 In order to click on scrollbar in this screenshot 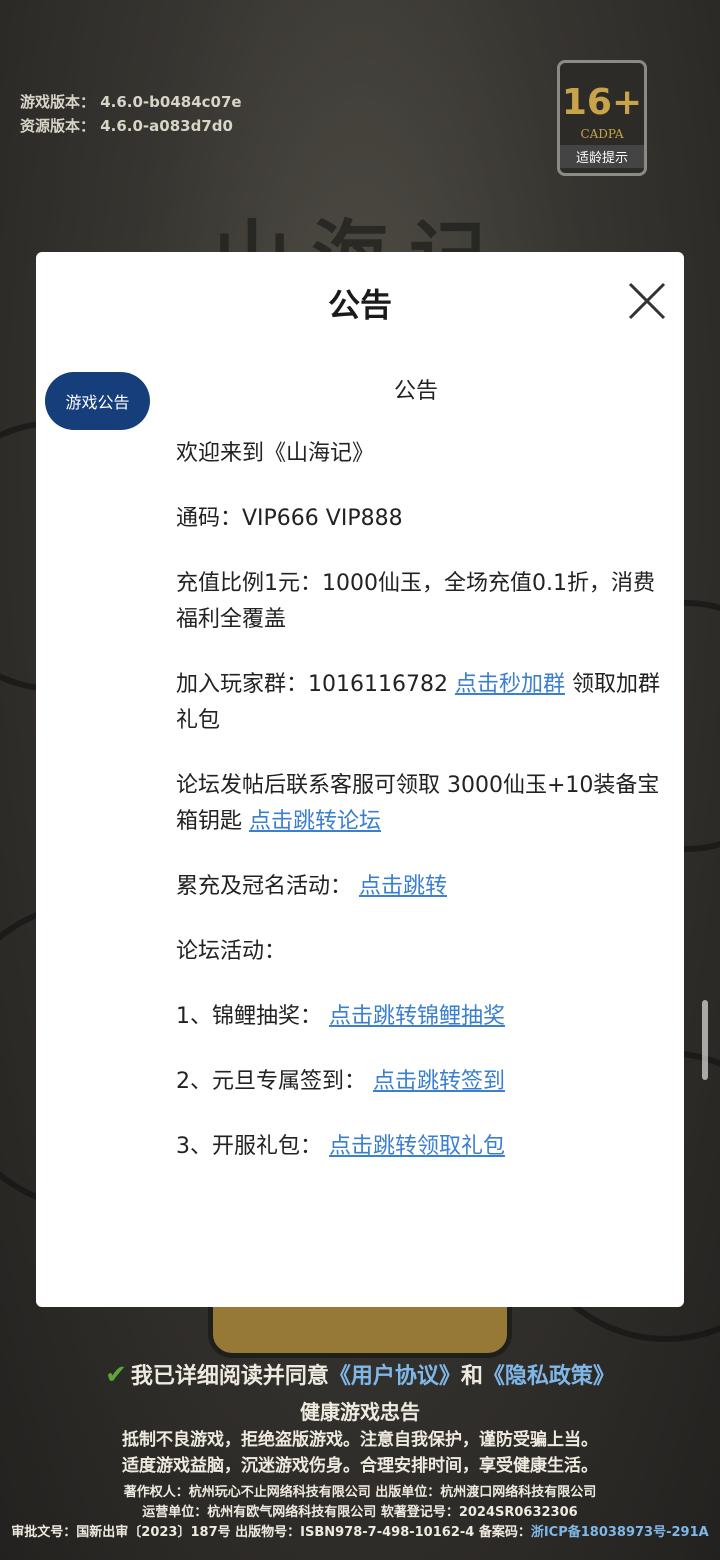, I will do `click(705, 1040)`.